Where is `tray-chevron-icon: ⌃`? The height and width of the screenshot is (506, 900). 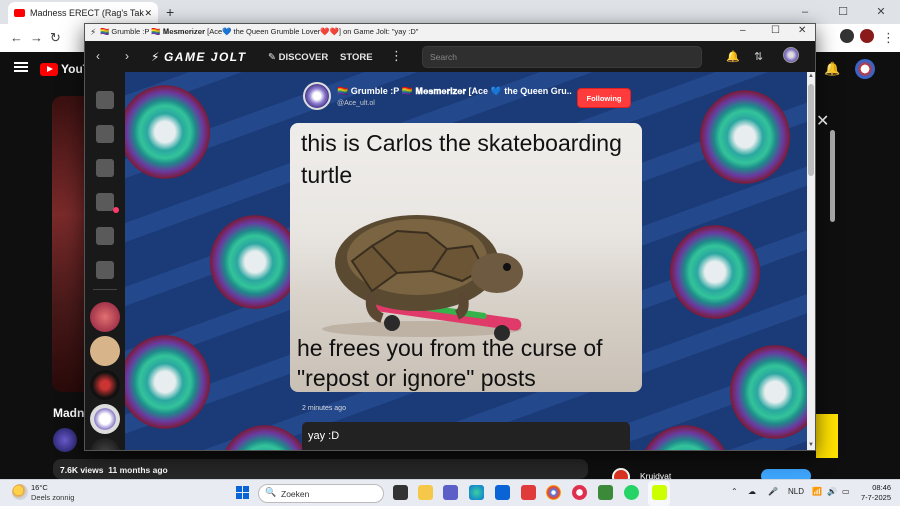 tray-chevron-icon: ⌃ is located at coordinates (734, 491).